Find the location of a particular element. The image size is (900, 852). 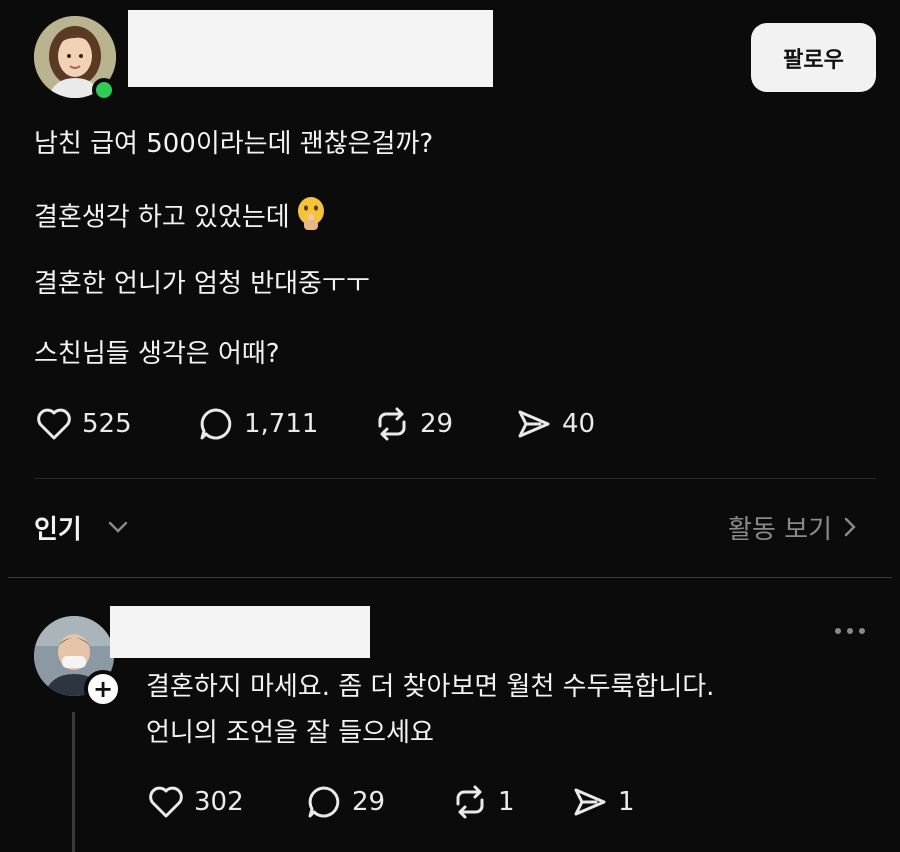

post-line-2-text: 결혼생각 하고 있었는데 is located at coordinates (162, 217).